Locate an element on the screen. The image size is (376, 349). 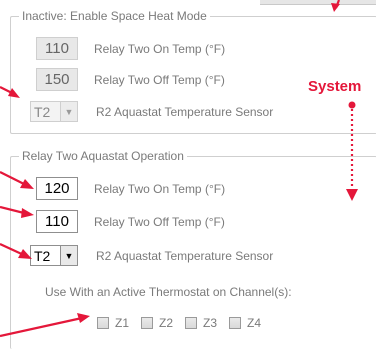
group-title: Inactive: Enable Space Heat Mode is located at coordinates (114, 16).